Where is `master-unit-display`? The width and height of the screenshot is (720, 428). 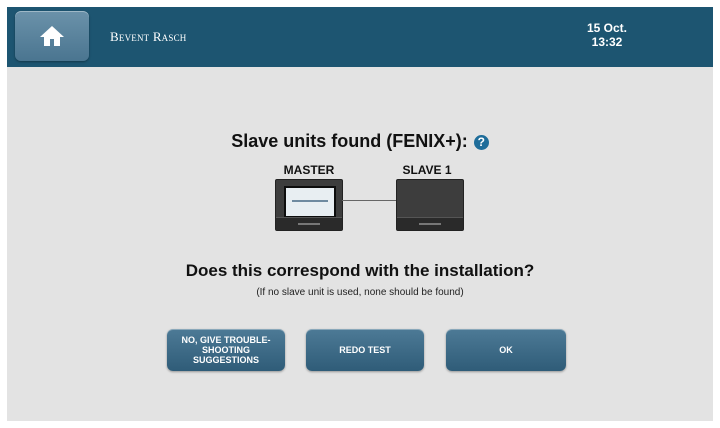
master-unit-display is located at coordinates (310, 202).